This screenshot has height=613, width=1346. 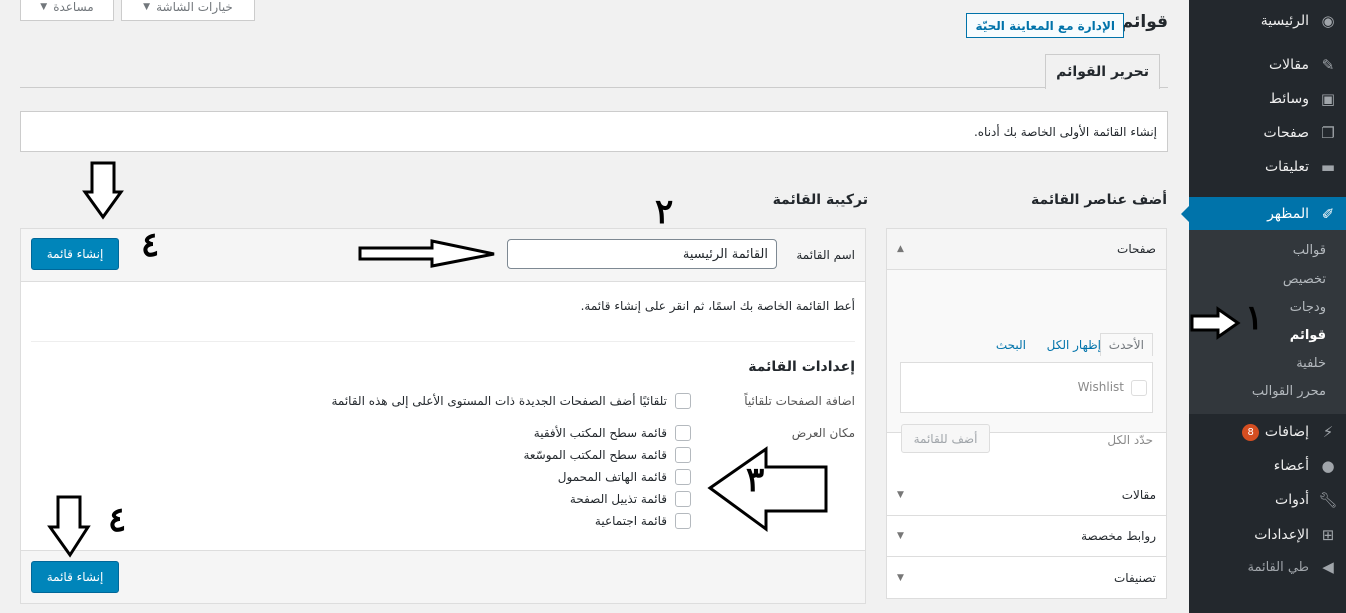 What do you see at coordinates (799, 401) in the screenshot?
I see `auto-add-label: اضافة الصفحات تلقائياً` at bounding box center [799, 401].